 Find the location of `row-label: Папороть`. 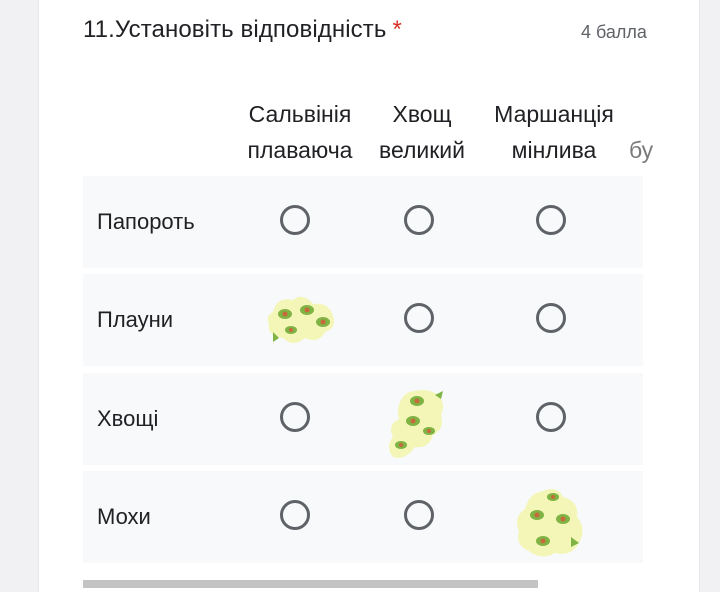

row-label: Папороть is located at coordinates (146, 221).